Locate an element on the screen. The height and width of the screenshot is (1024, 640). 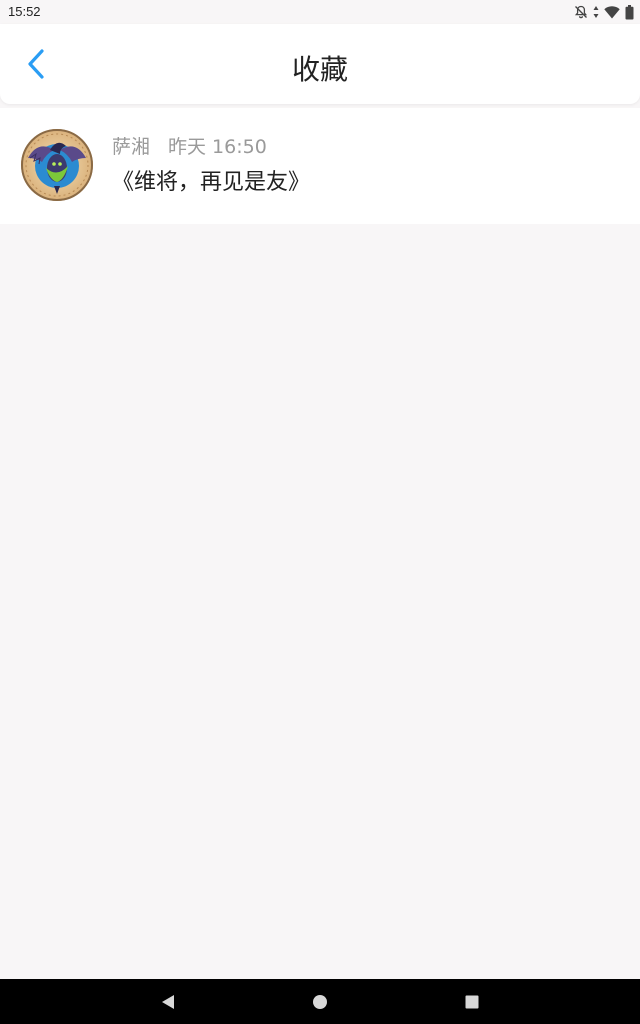
notifications-off-icon is located at coordinates (581, 12).